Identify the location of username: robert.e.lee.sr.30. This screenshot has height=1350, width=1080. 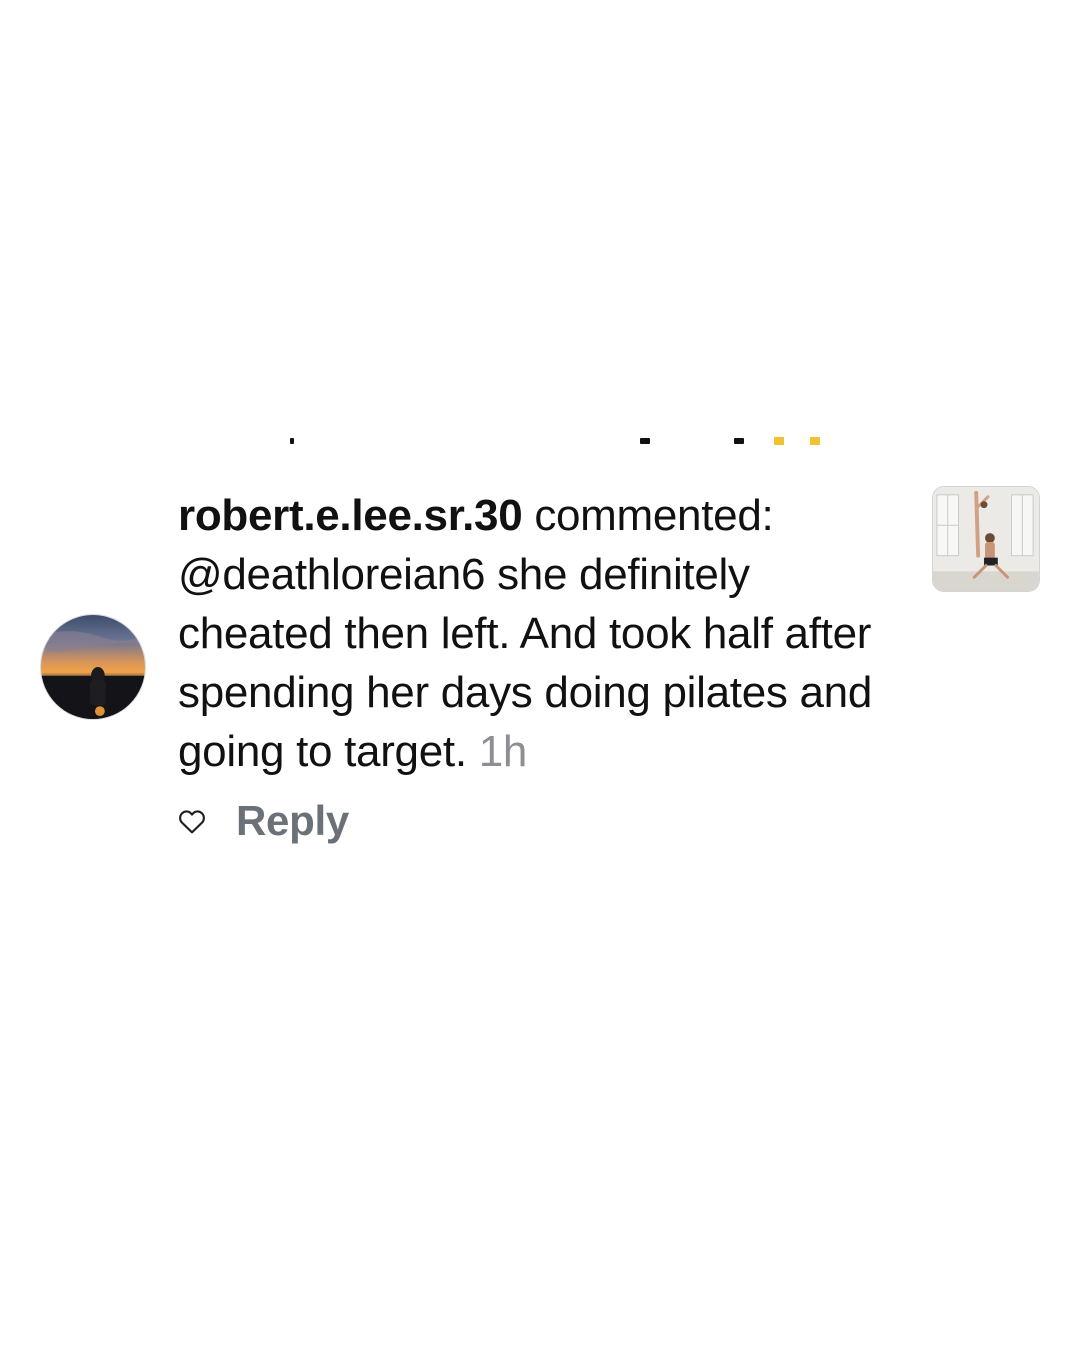
(350, 515).